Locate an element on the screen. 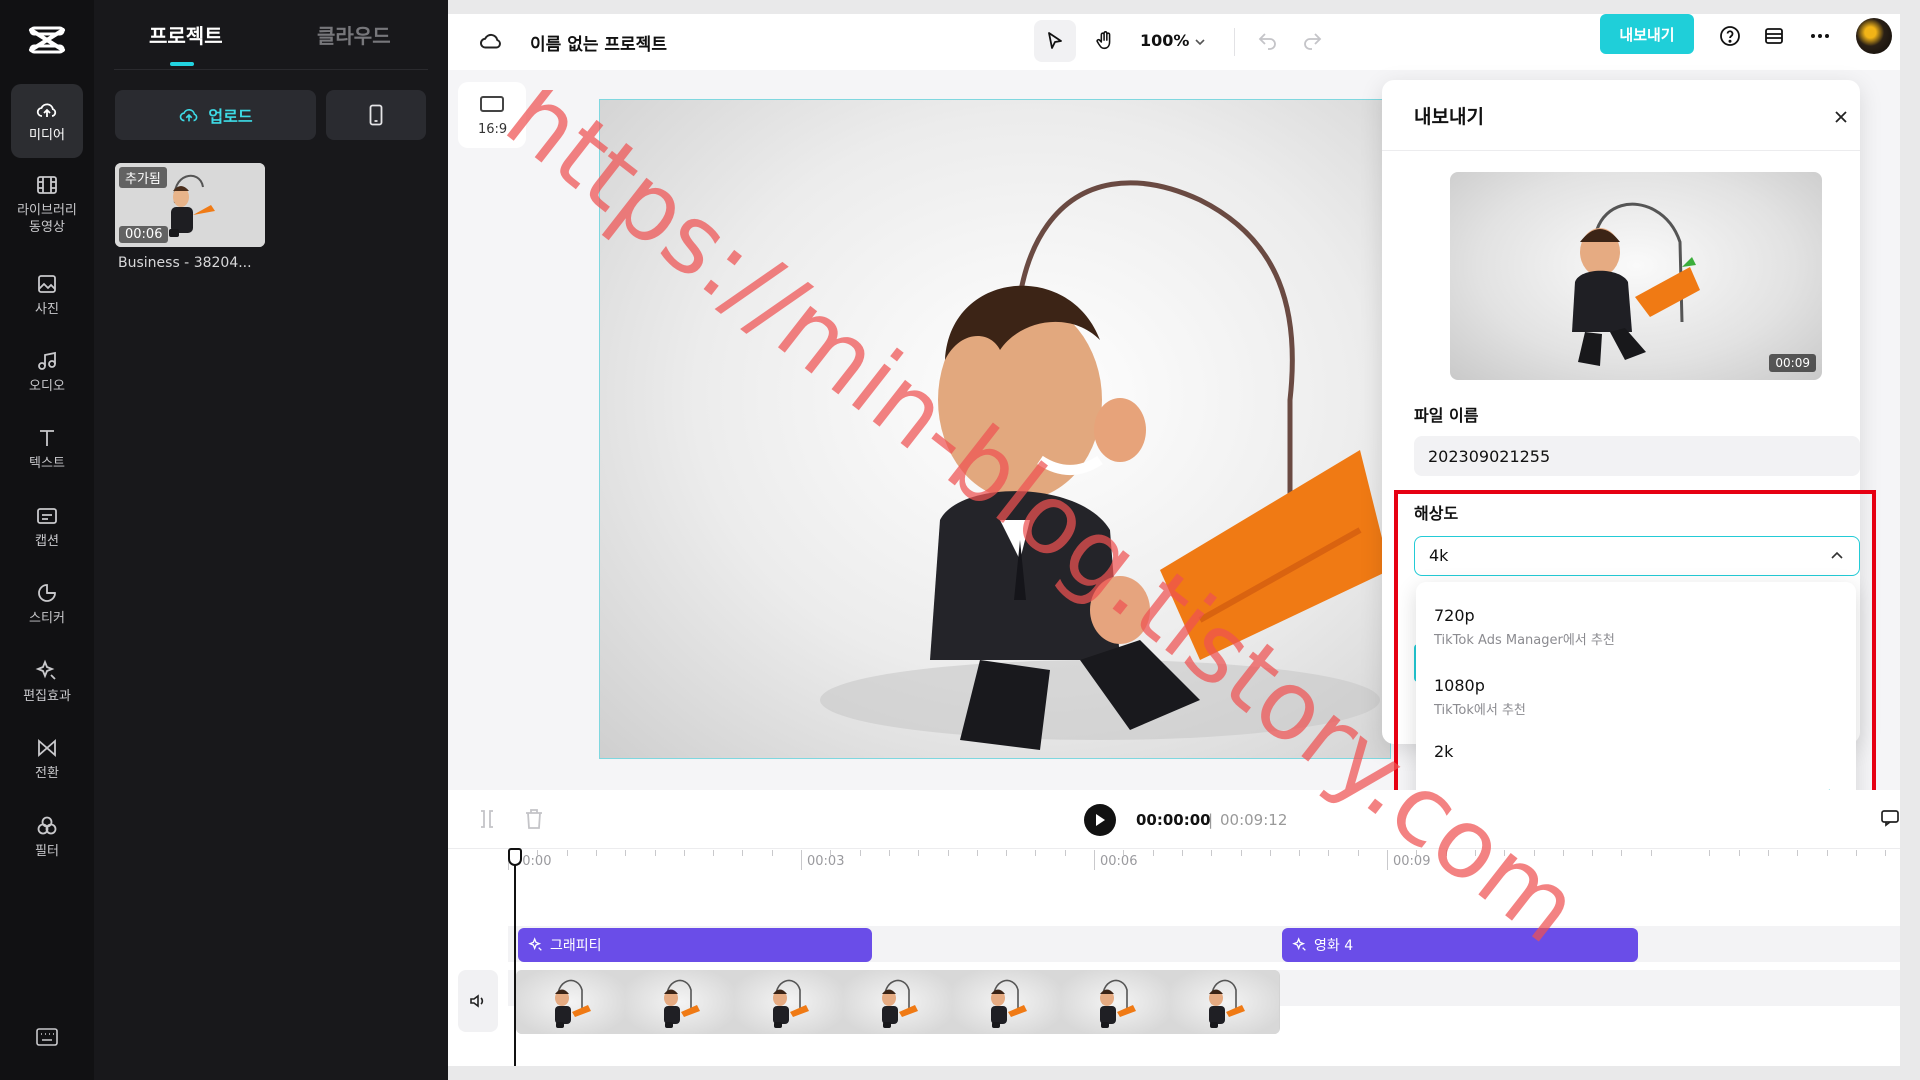  project-title: 이름 없는 프로젝트 is located at coordinates (598, 42).